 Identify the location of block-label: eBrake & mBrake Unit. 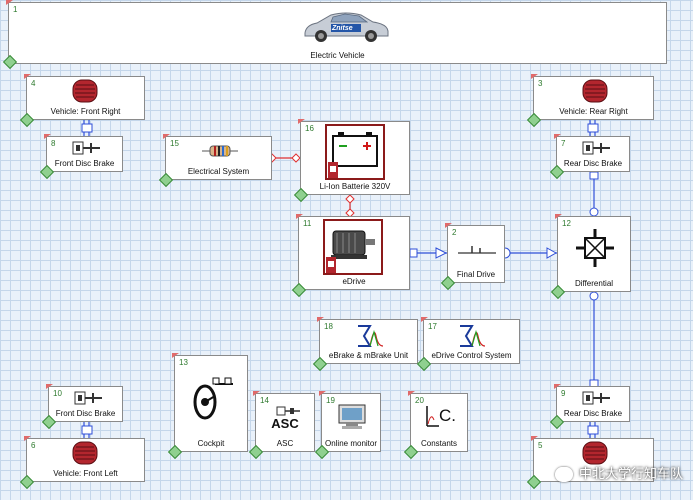
(368, 355).